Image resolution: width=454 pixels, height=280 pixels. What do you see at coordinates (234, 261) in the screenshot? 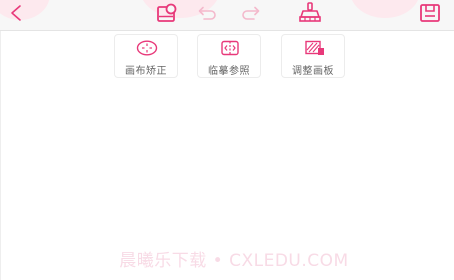
I see `watermark-text: 晨曦乐下载 • CXLEDU.COM` at bounding box center [234, 261].